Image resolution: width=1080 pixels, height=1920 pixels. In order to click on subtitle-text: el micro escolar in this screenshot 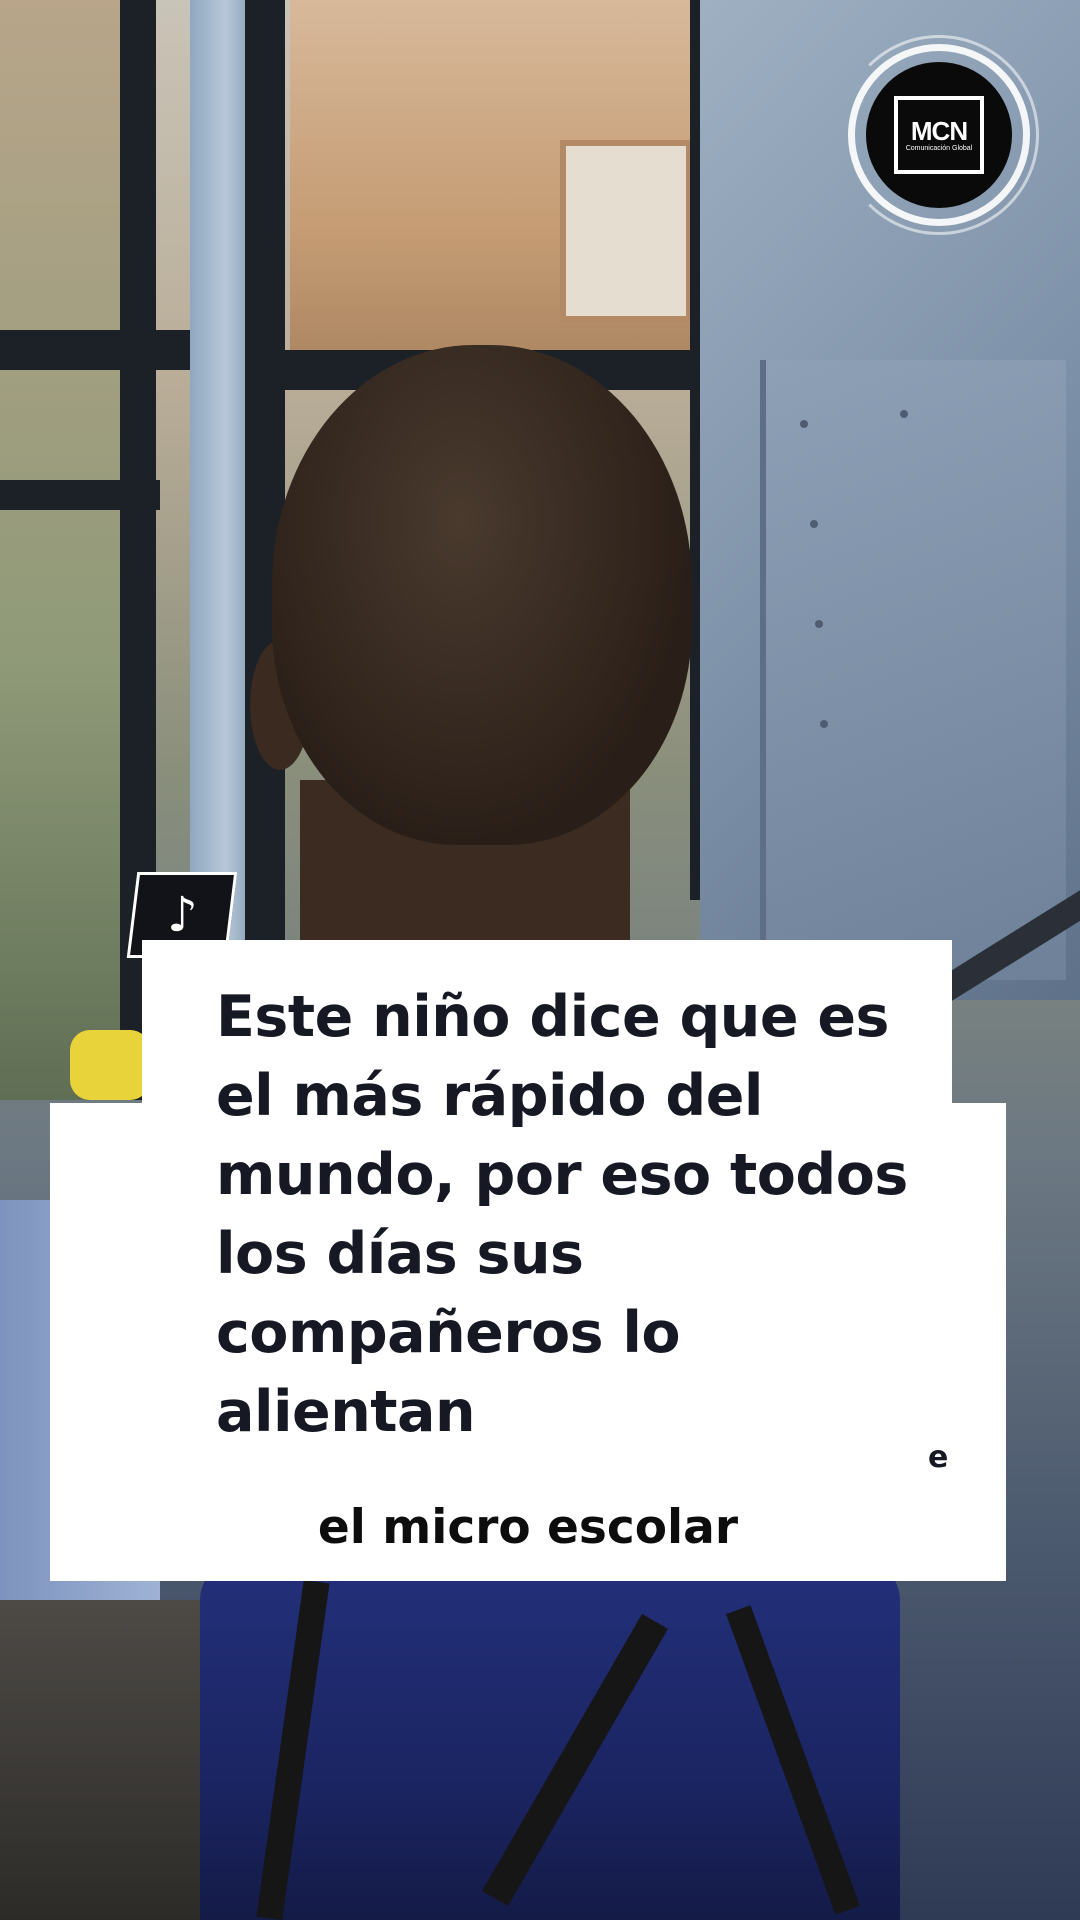, I will do `click(528, 1527)`.